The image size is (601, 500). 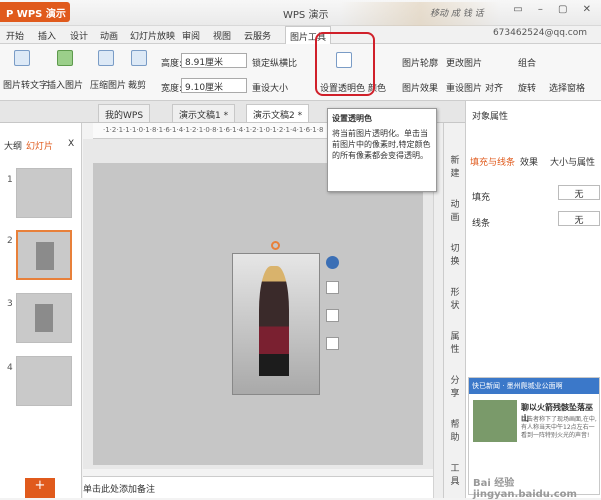 I want to click on compress-icon, so click(x=106, y=58).